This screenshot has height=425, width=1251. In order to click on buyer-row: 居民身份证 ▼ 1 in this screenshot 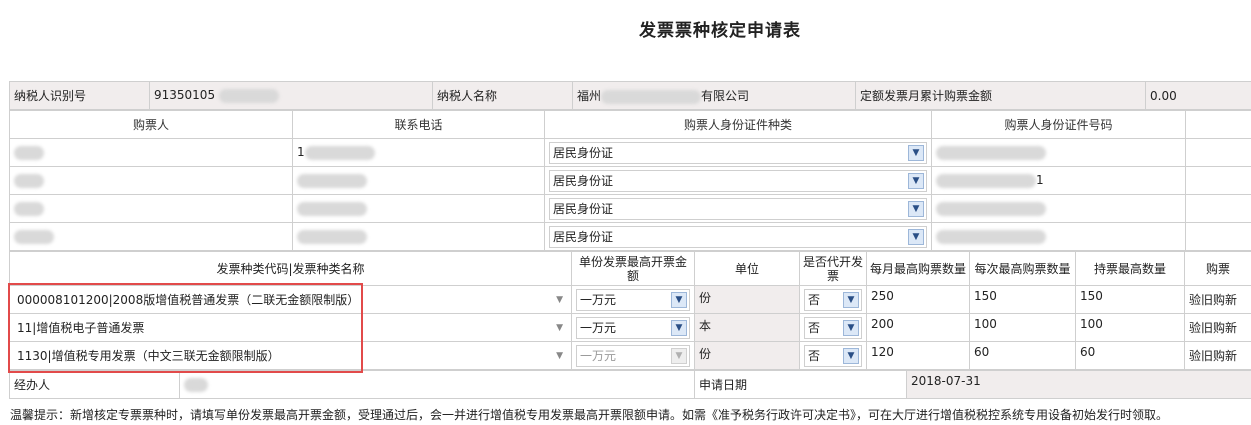, I will do `click(630, 180)`.